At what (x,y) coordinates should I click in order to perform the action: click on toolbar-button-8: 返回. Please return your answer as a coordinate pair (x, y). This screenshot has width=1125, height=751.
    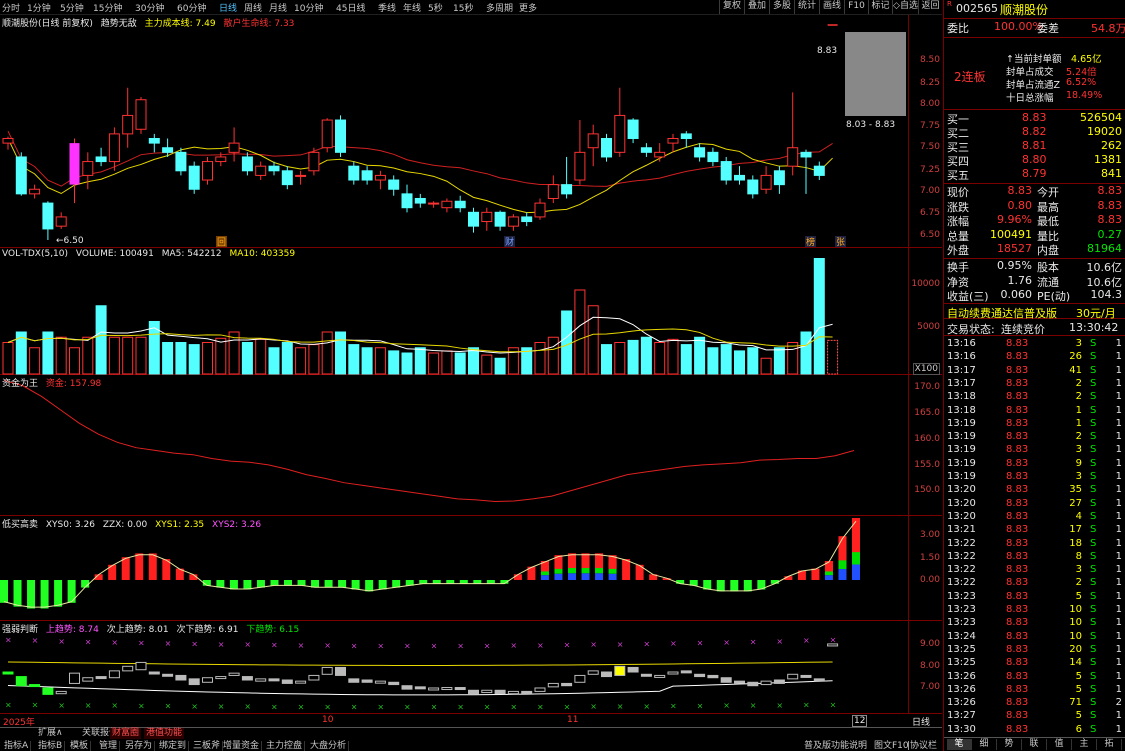
    Looking at the image, I should click on (930, 7).